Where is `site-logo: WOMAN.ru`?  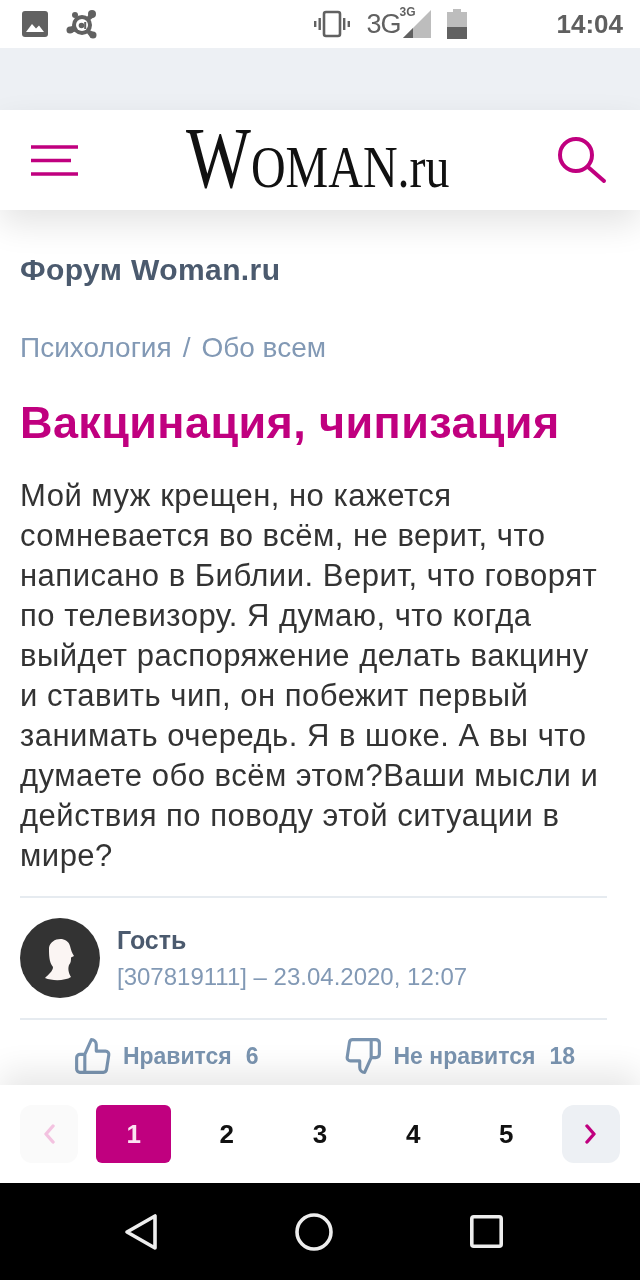
site-logo: WOMAN.ru is located at coordinates (317, 162).